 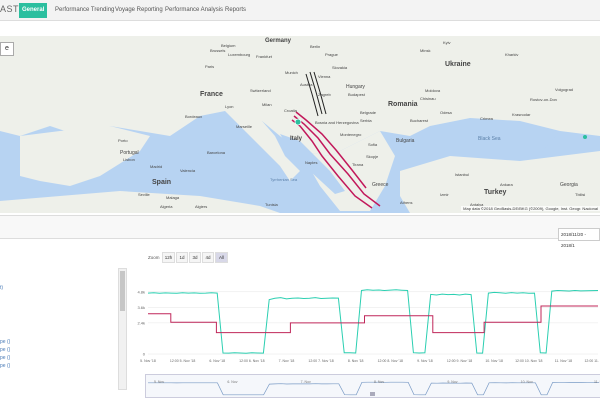 What do you see at coordinates (458, 64) in the screenshot?
I see `map-label-ukraine: Ukraine` at bounding box center [458, 64].